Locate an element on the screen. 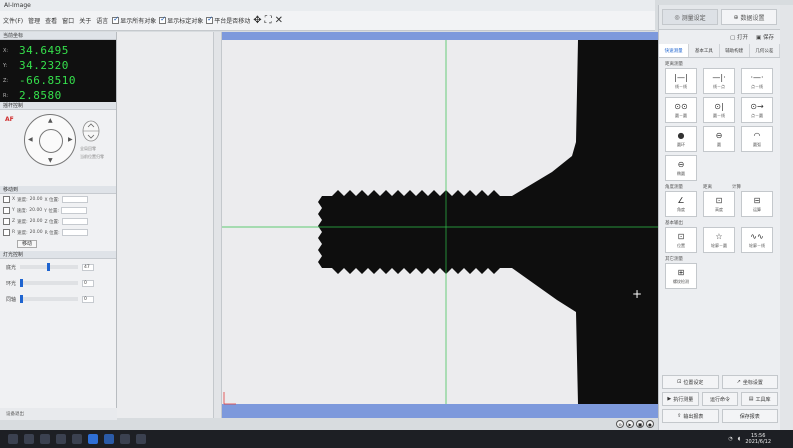 The width and height of the screenshot is (793, 448). bottom-light-value: 47 is located at coordinates (88, 267).